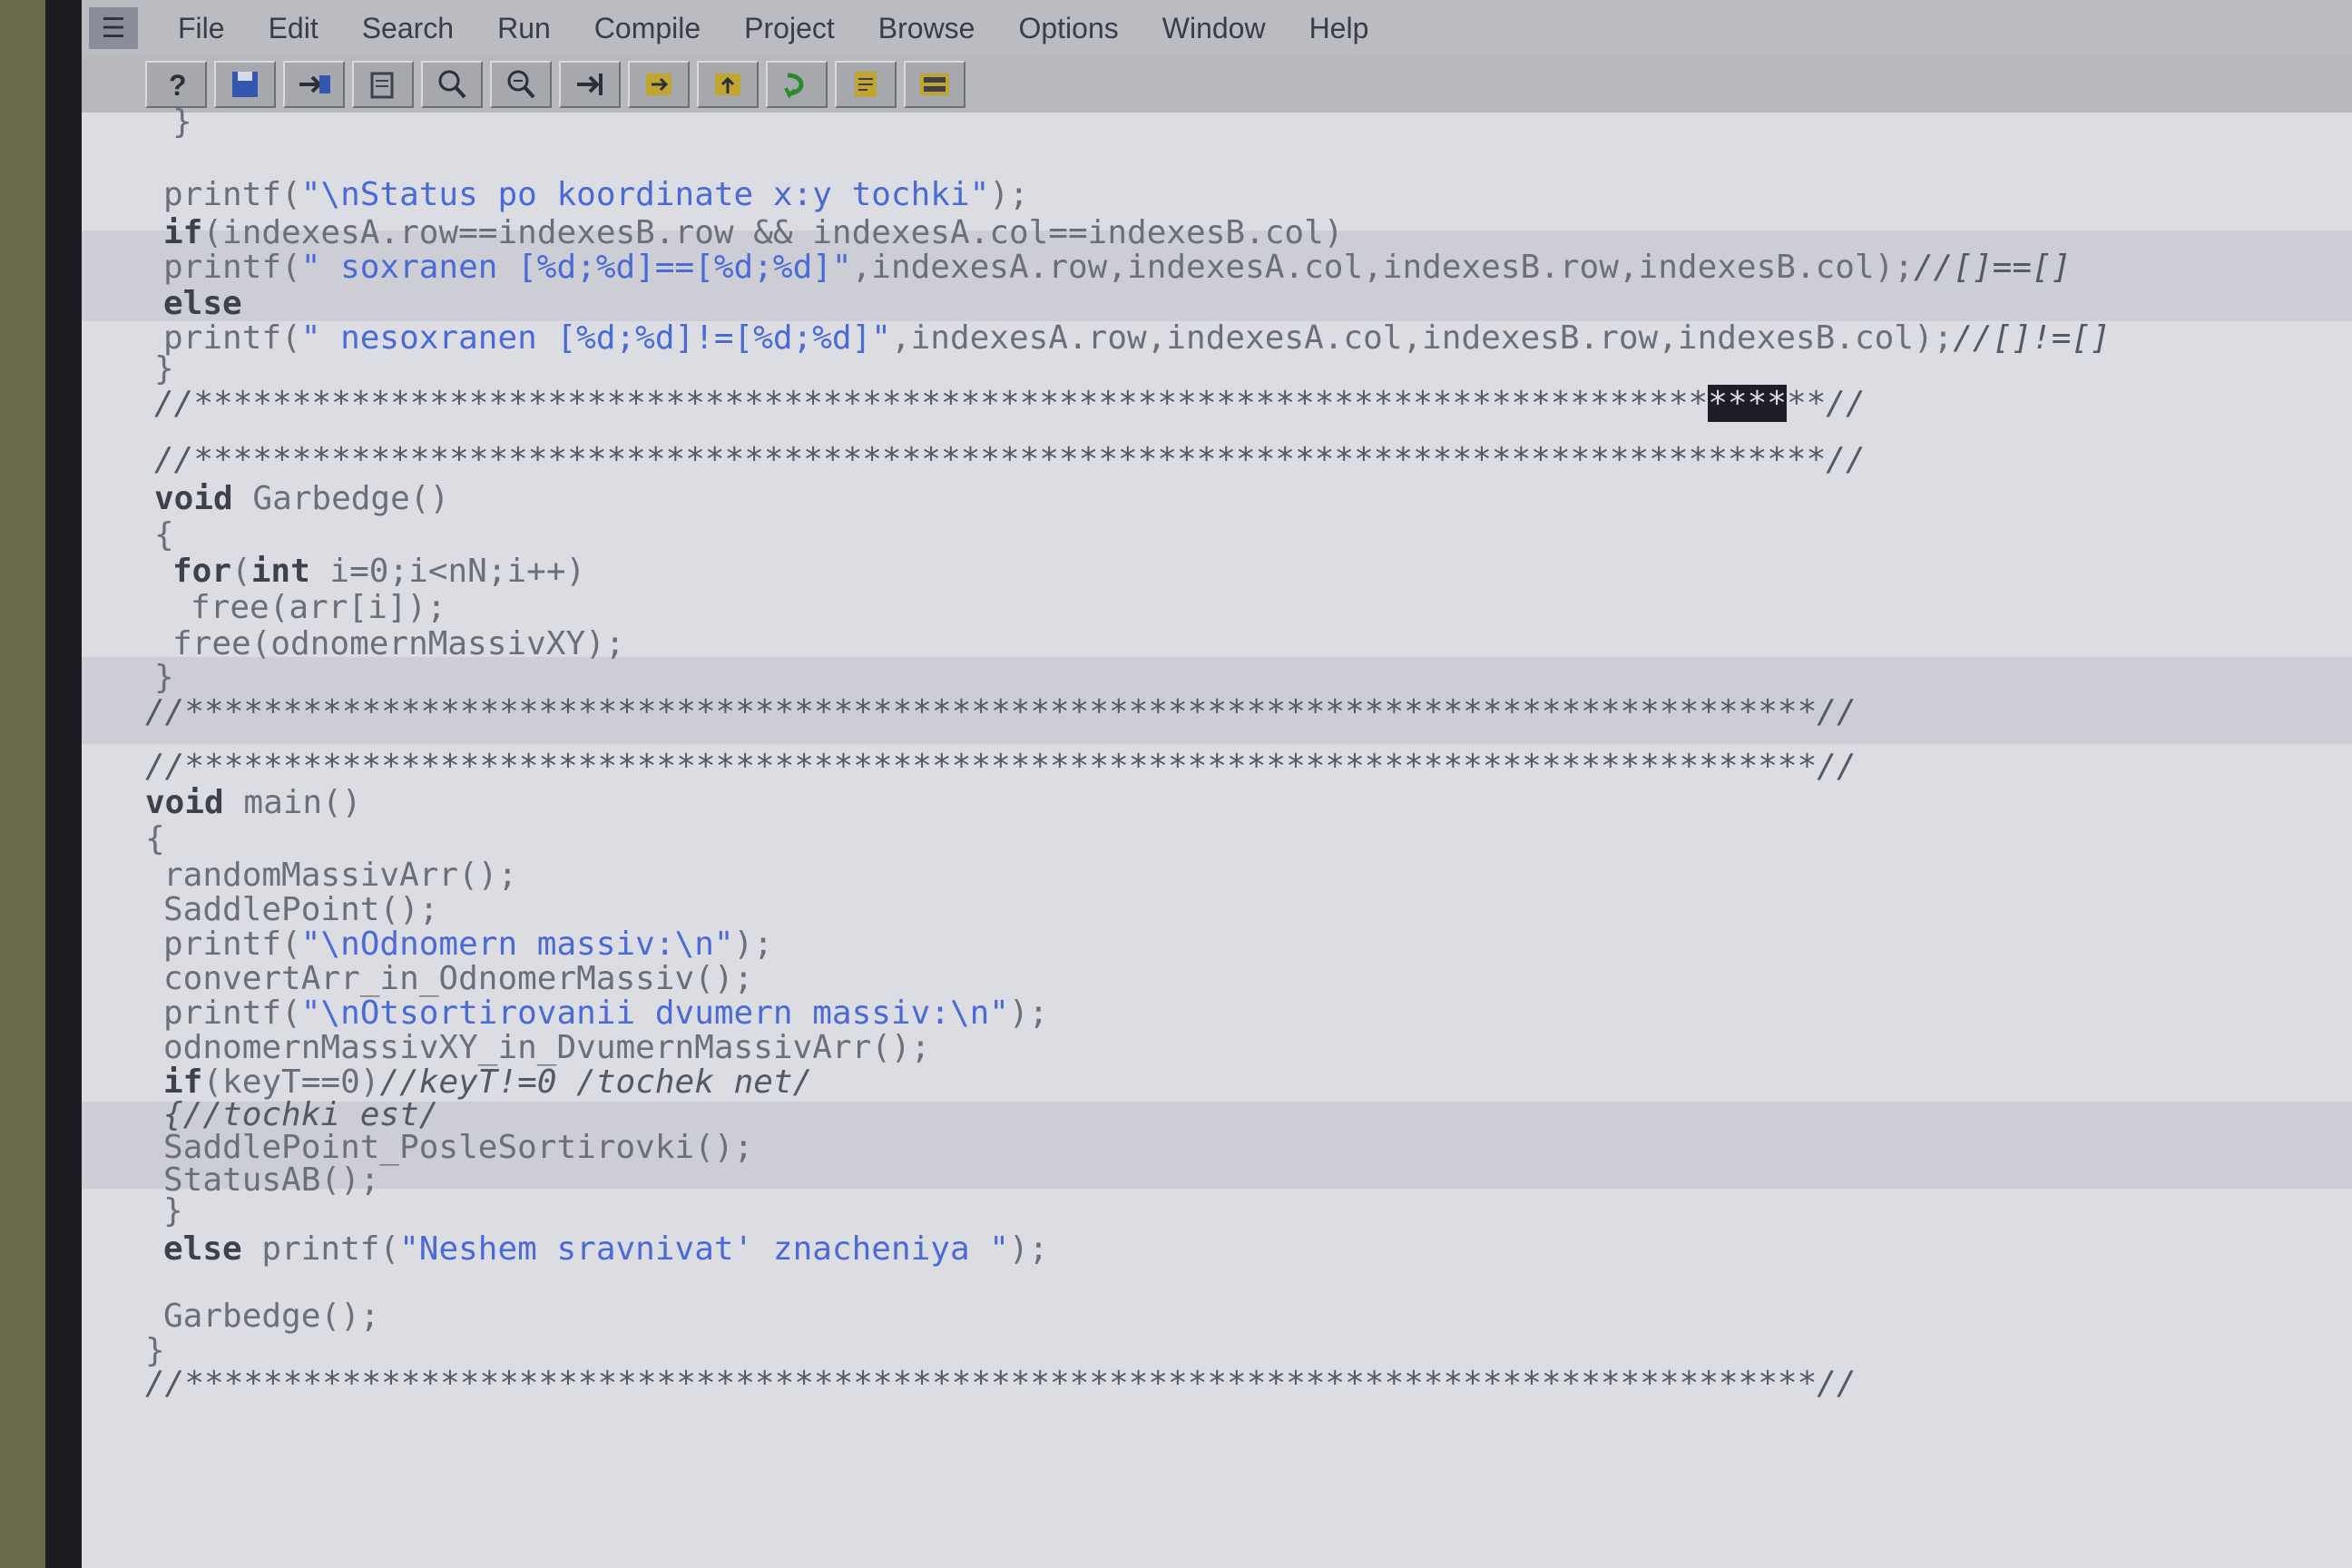 Image resolution: width=2352 pixels, height=1568 pixels. I want to click on menu-edit: Edit, so click(293, 28).